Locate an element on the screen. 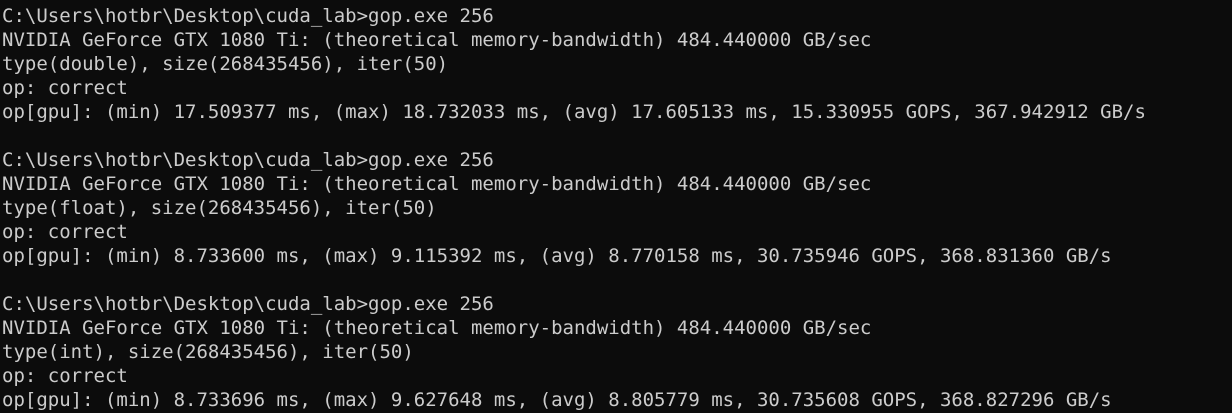  type-info-line: type(double), size(268435456), iter(50) is located at coordinates (225, 64).